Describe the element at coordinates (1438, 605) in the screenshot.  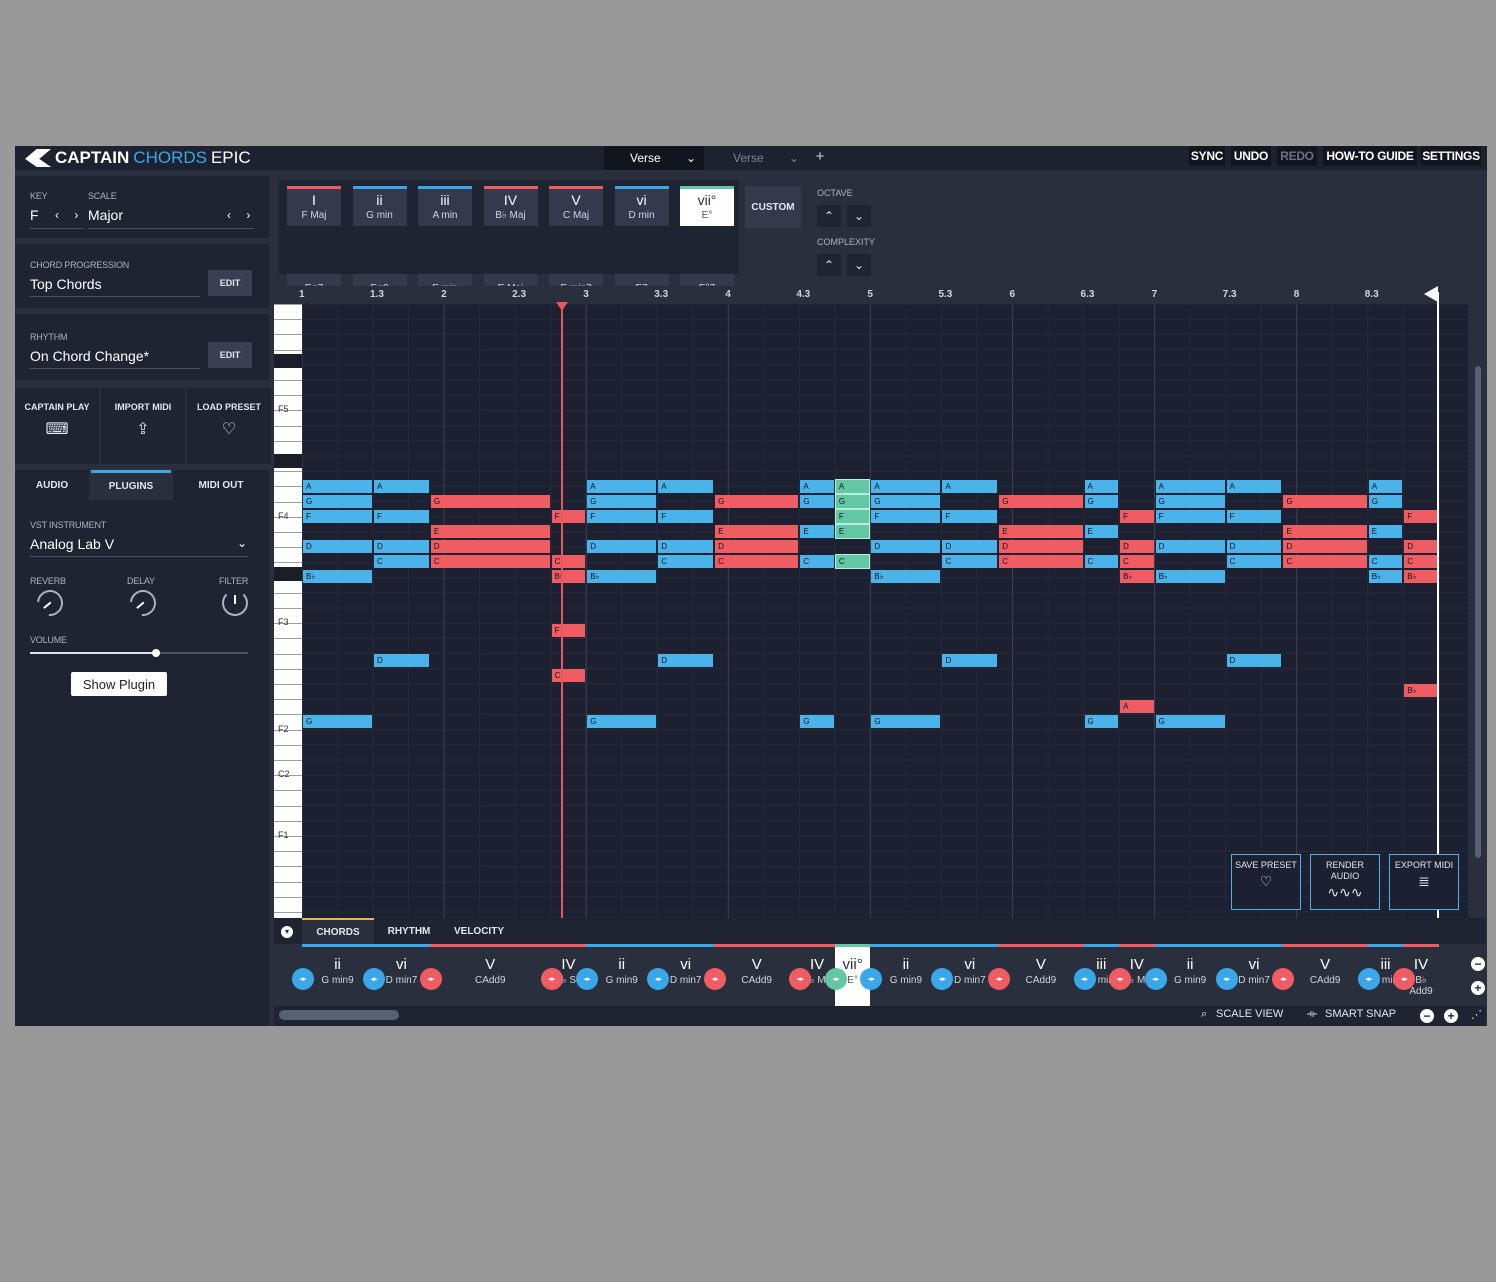
I see `loop-end-line` at that location.